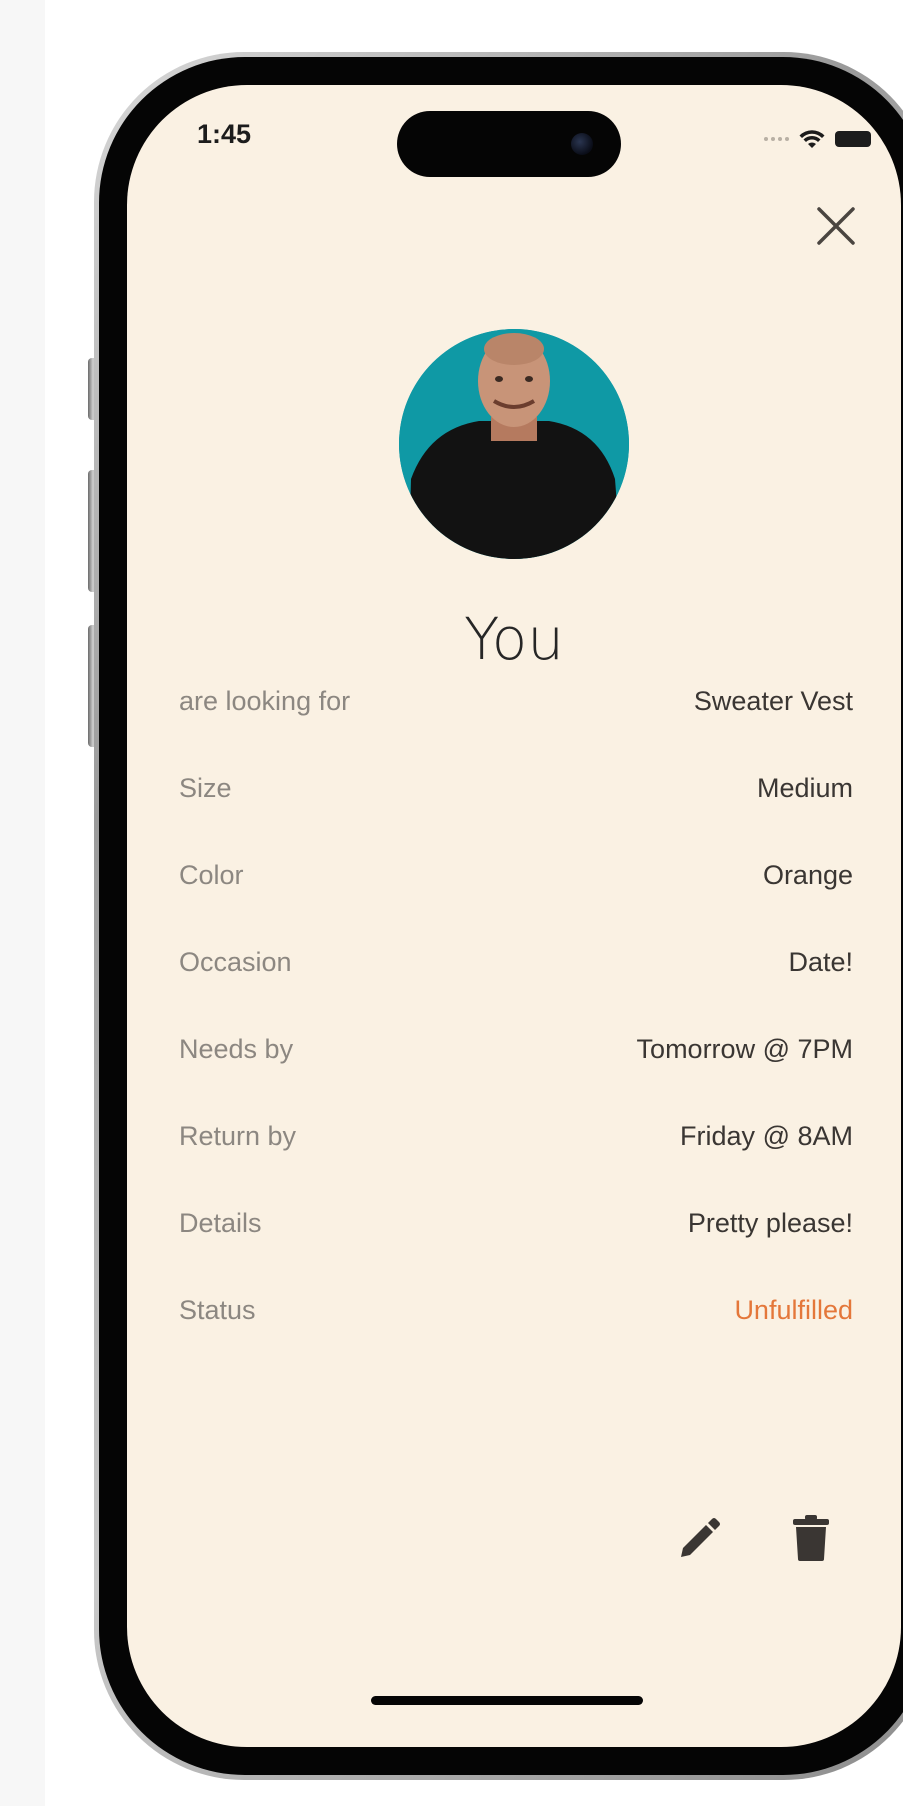 This screenshot has width=903, height=1806. What do you see at coordinates (582, 144) in the screenshot?
I see `camera-icon` at bounding box center [582, 144].